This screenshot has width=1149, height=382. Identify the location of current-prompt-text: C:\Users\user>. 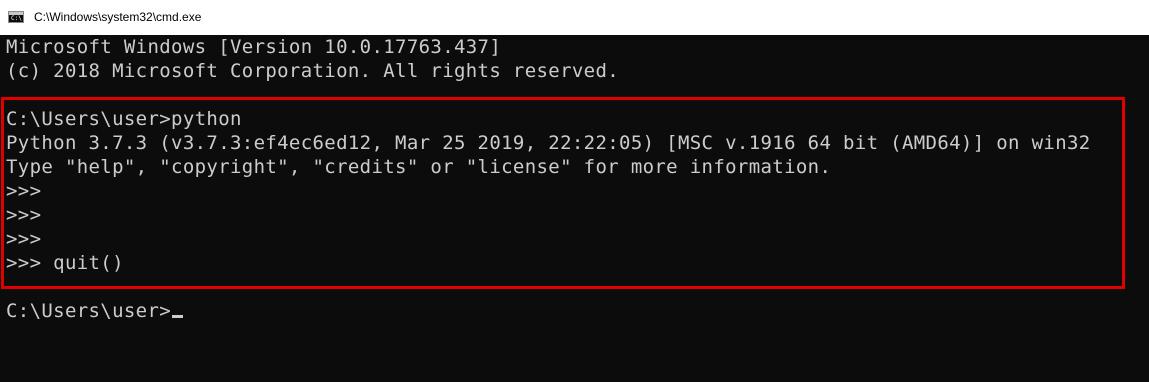
(89, 311).